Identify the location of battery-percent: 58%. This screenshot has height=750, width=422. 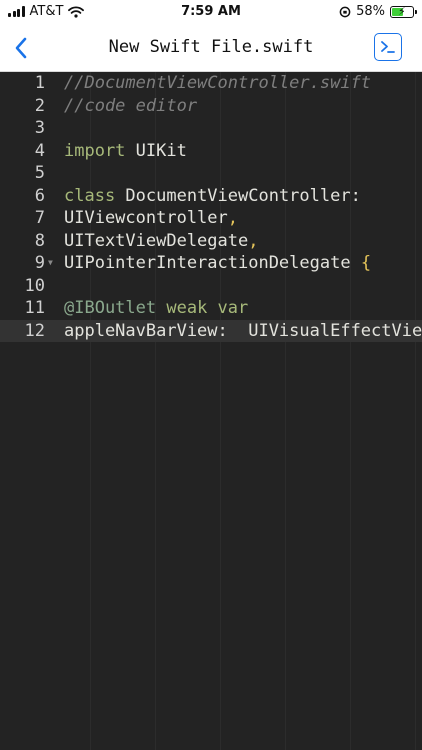
(370, 11).